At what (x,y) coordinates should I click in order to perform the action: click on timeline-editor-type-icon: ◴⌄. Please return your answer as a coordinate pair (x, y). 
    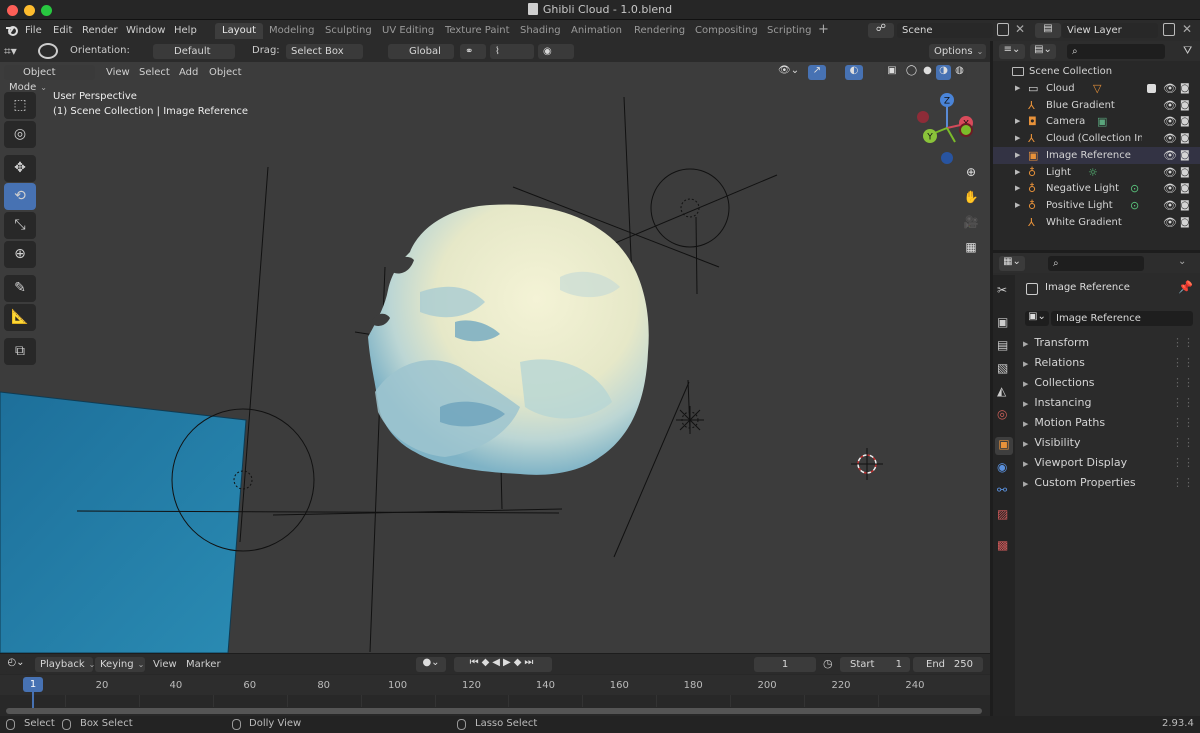
    Looking at the image, I should click on (16, 664).